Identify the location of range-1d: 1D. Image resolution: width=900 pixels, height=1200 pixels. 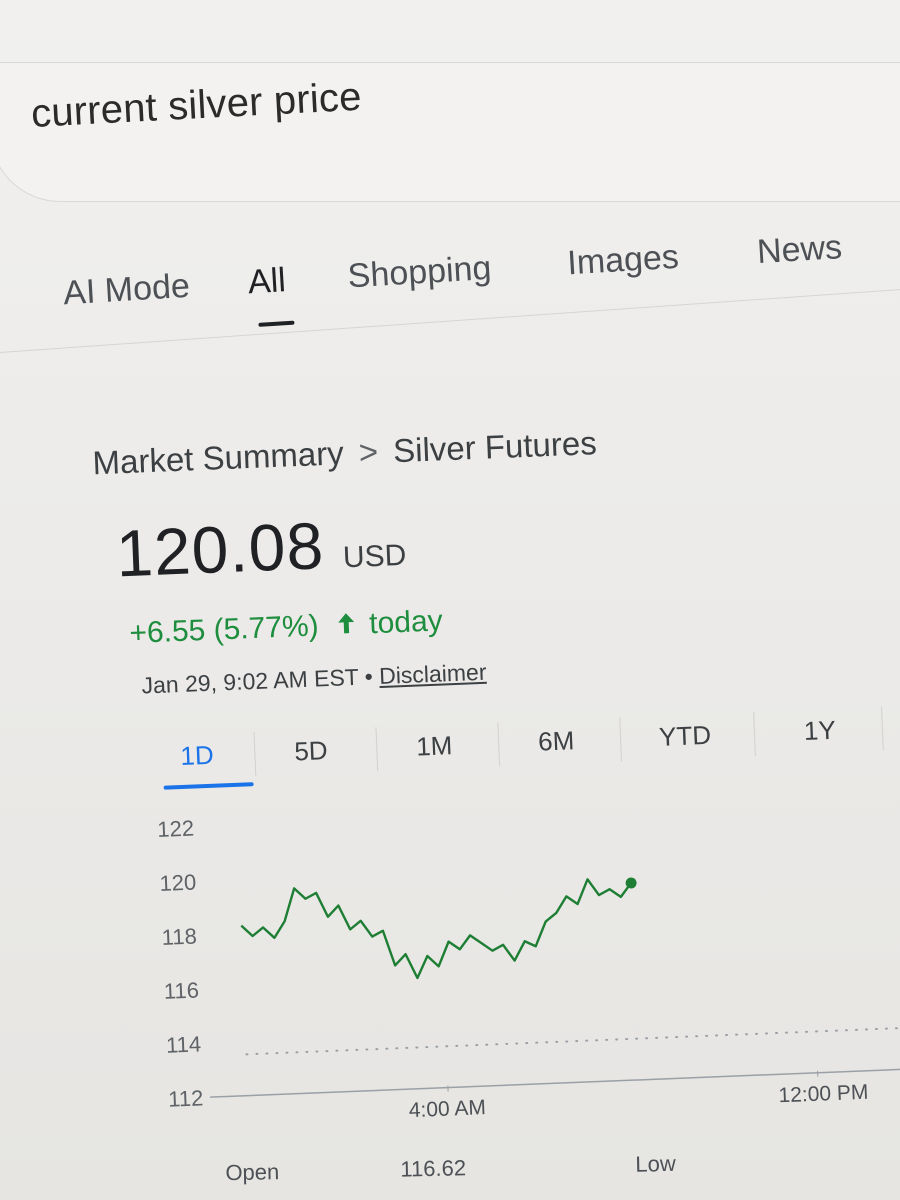
(197, 756).